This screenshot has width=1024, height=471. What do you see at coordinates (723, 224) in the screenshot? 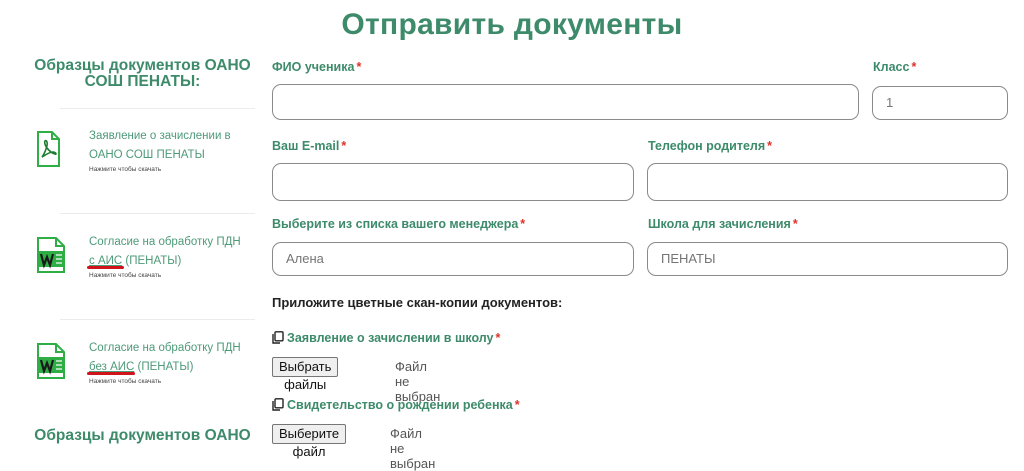
I see `school-label: Школа для зачисления *` at bounding box center [723, 224].